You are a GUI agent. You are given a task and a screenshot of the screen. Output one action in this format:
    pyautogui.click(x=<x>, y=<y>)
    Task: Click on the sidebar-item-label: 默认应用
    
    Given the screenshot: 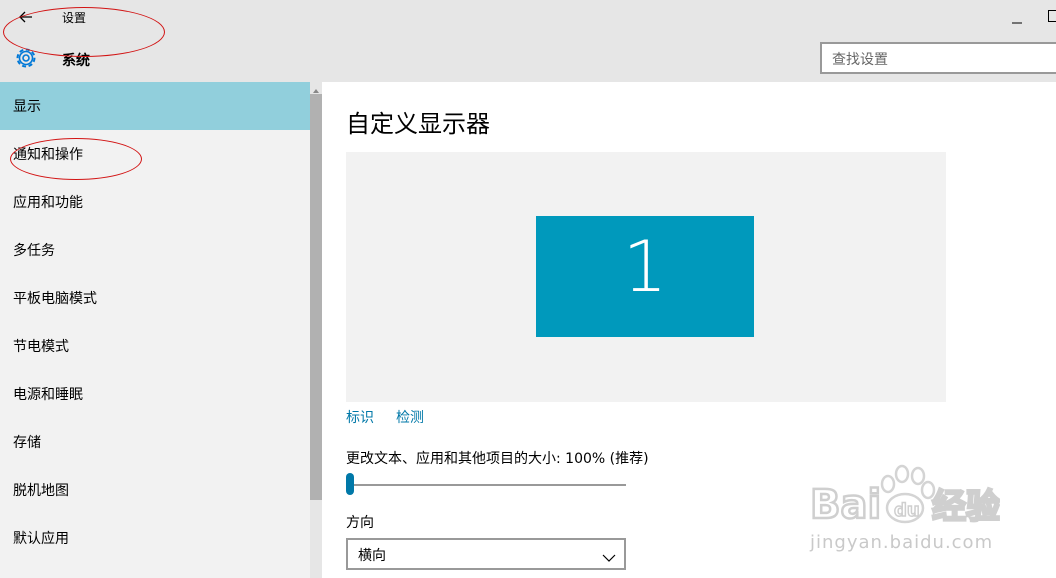 What is the action you would take?
    pyautogui.click(x=41, y=539)
    